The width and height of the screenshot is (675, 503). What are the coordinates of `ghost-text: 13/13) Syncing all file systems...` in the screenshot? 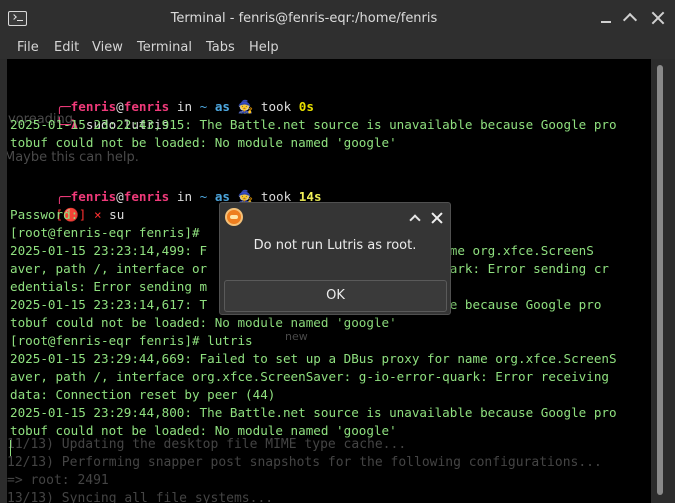 It's located at (140, 497).